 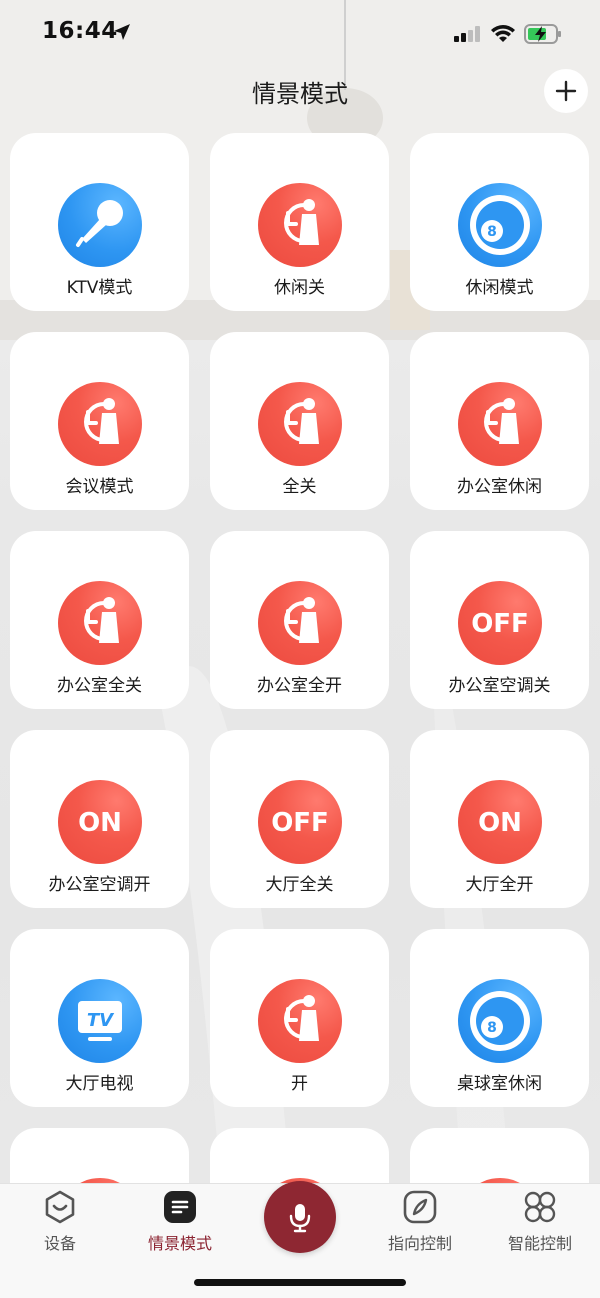 I want to click on scene-card: OFF 办公室空调关, so click(x=499, y=620).